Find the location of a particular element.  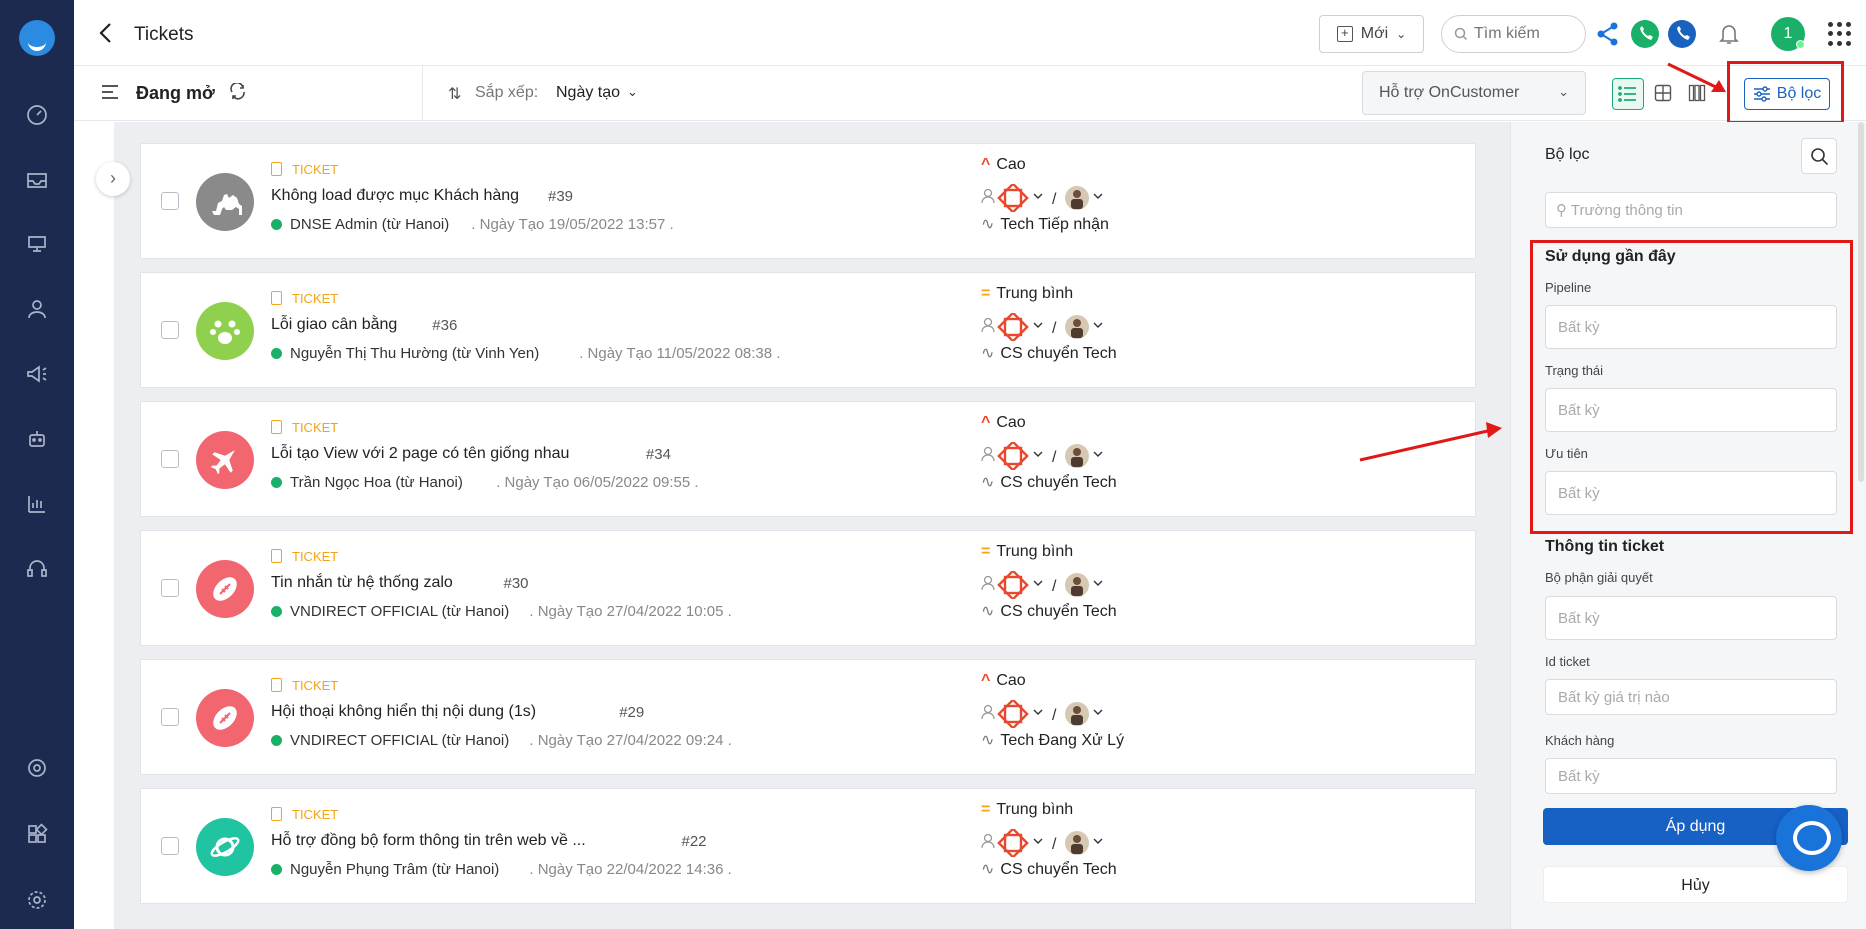

tickets-icon is located at coordinates (37, 244).